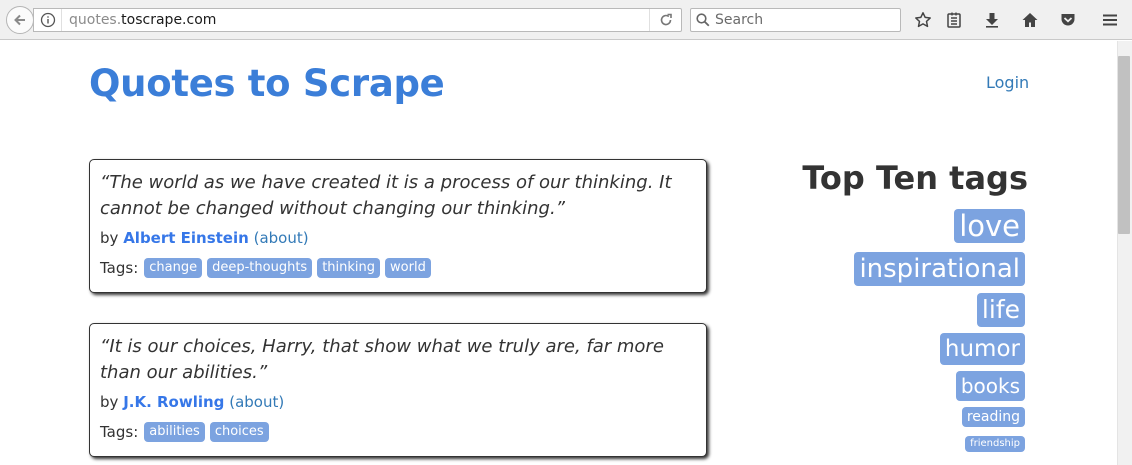  I want to click on quote-tags: Tags: abilities choices, so click(398, 432).